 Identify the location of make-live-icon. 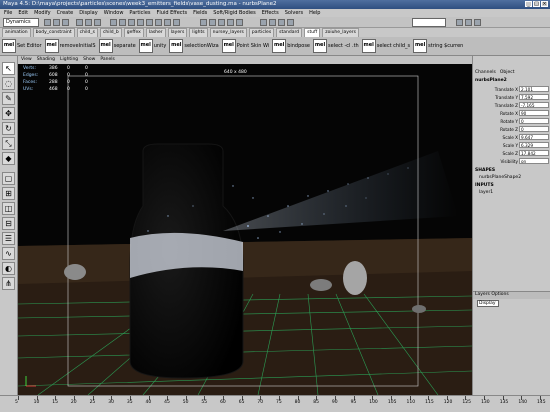
(239, 22).